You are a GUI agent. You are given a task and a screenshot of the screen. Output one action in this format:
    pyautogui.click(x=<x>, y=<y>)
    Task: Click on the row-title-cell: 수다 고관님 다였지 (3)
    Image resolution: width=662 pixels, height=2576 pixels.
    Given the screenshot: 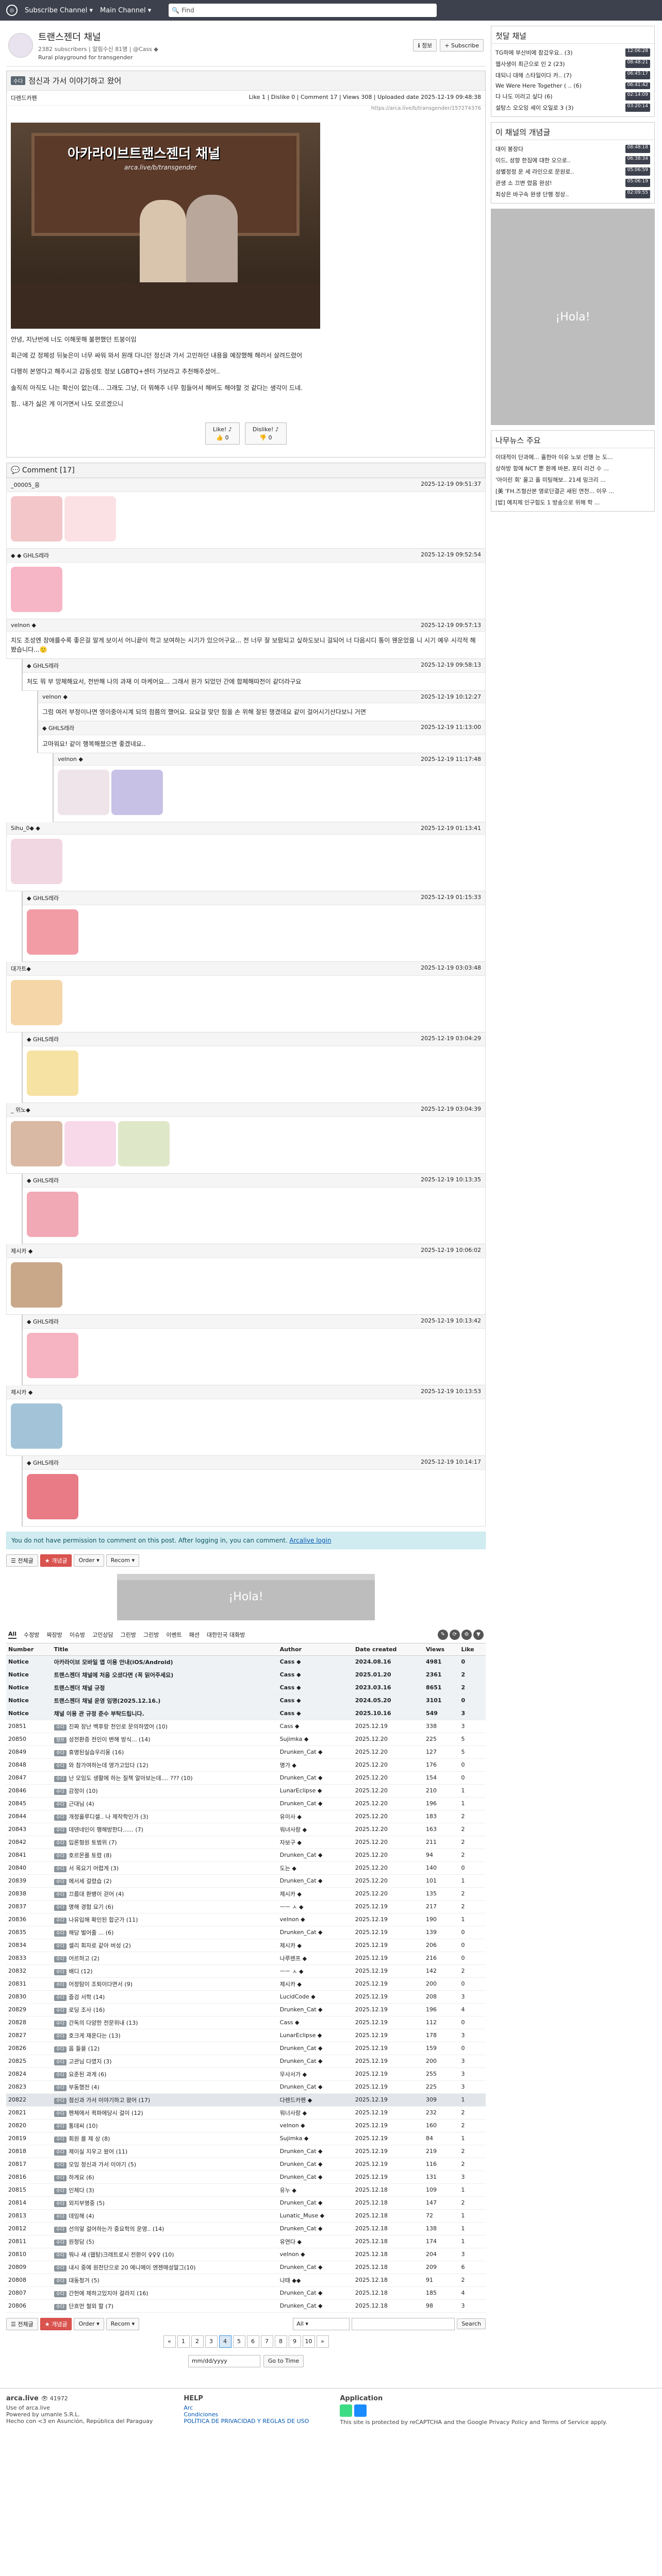 What is the action you would take?
    pyautogui.click(x=165, y=2061)
    